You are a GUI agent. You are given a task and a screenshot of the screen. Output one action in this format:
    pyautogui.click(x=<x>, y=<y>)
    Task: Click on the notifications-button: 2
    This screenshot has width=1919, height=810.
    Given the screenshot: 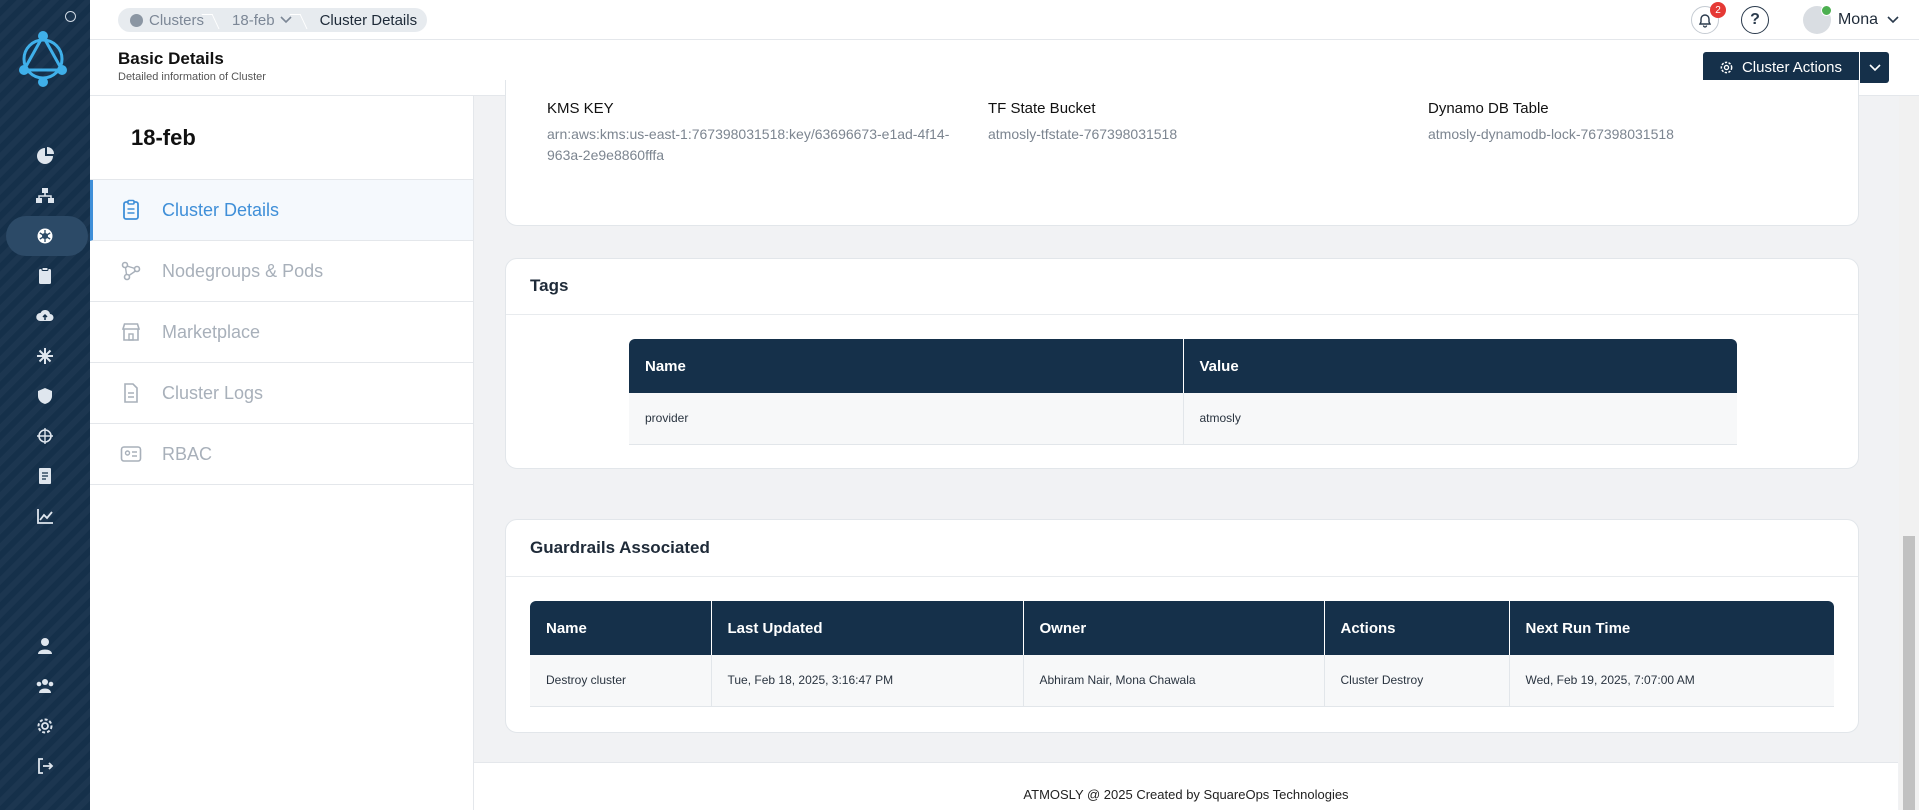 What is the action you would take?
    pyautogui.click(x=1708, y=18)
    